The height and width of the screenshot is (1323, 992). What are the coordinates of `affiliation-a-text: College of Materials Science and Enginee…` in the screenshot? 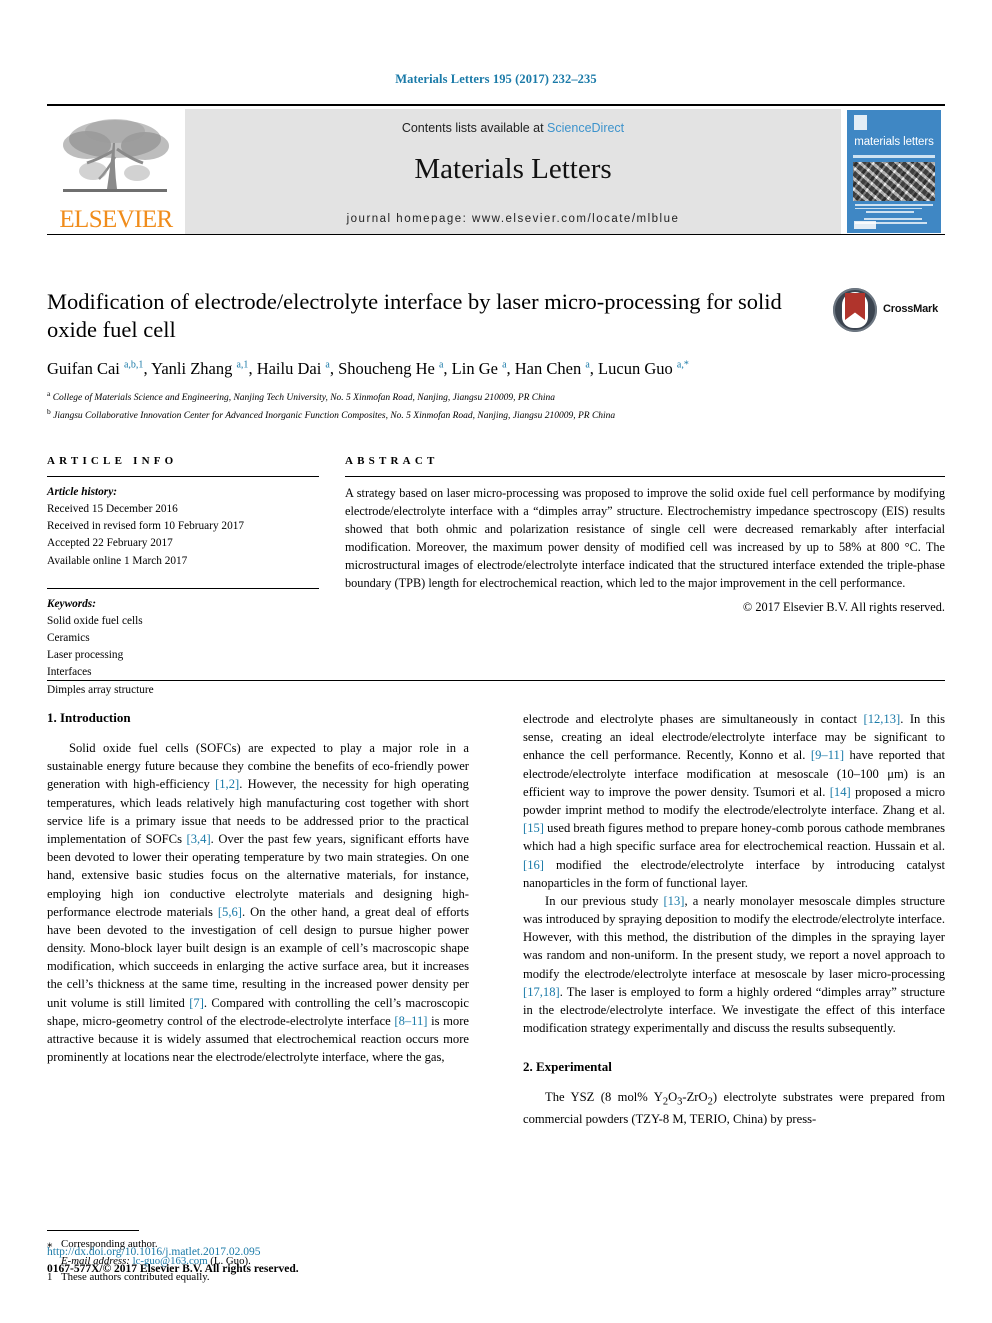 It's located at (304, 397).